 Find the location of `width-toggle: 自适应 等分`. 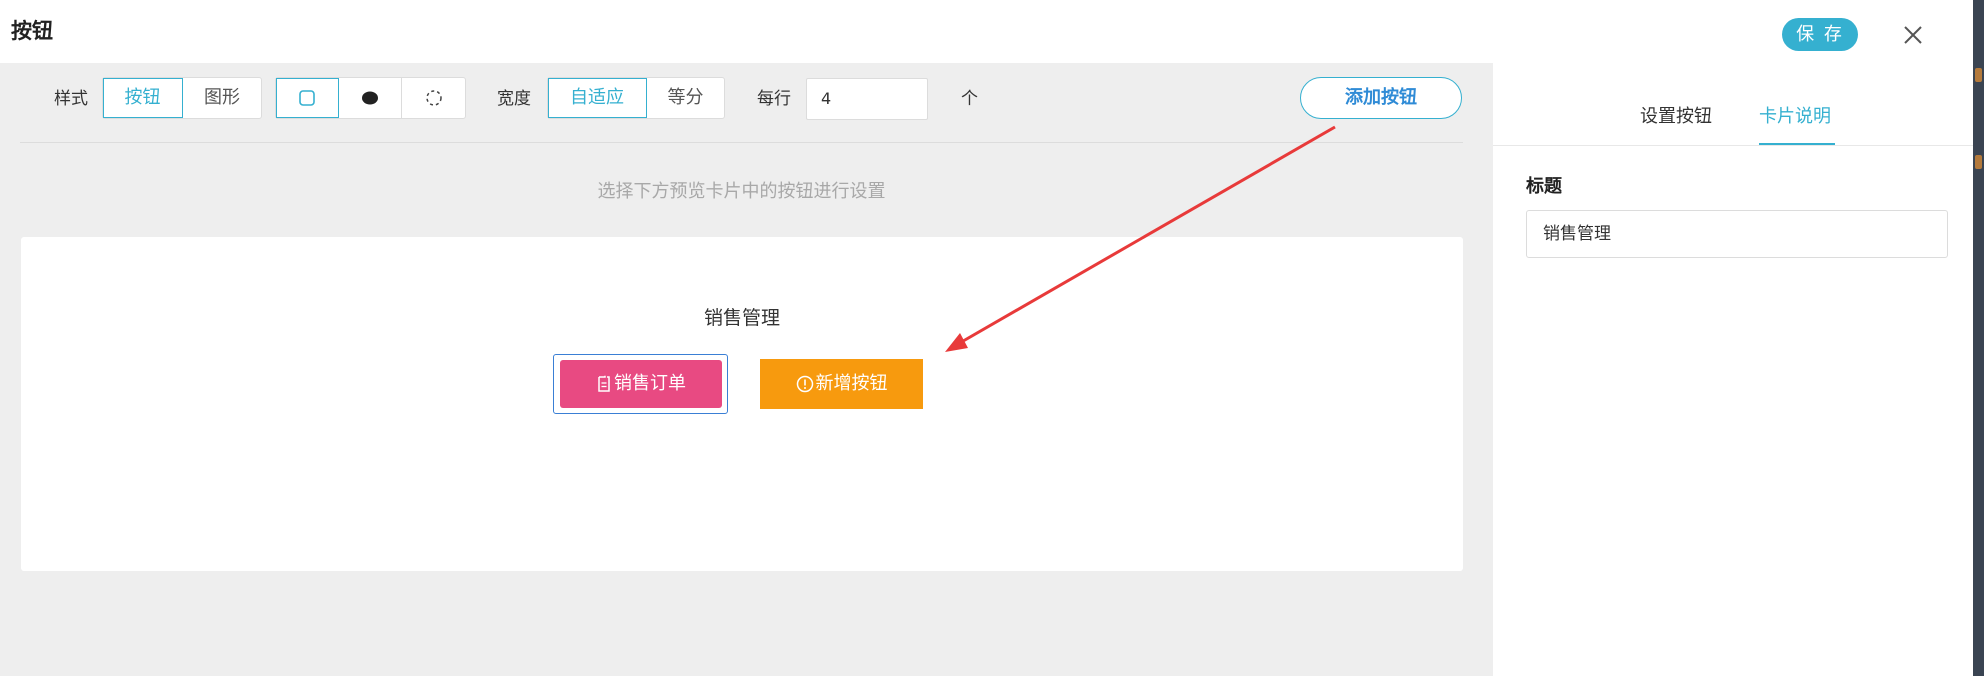

width-toggle: 自适应 等分 is located at coordinates (636, 98).